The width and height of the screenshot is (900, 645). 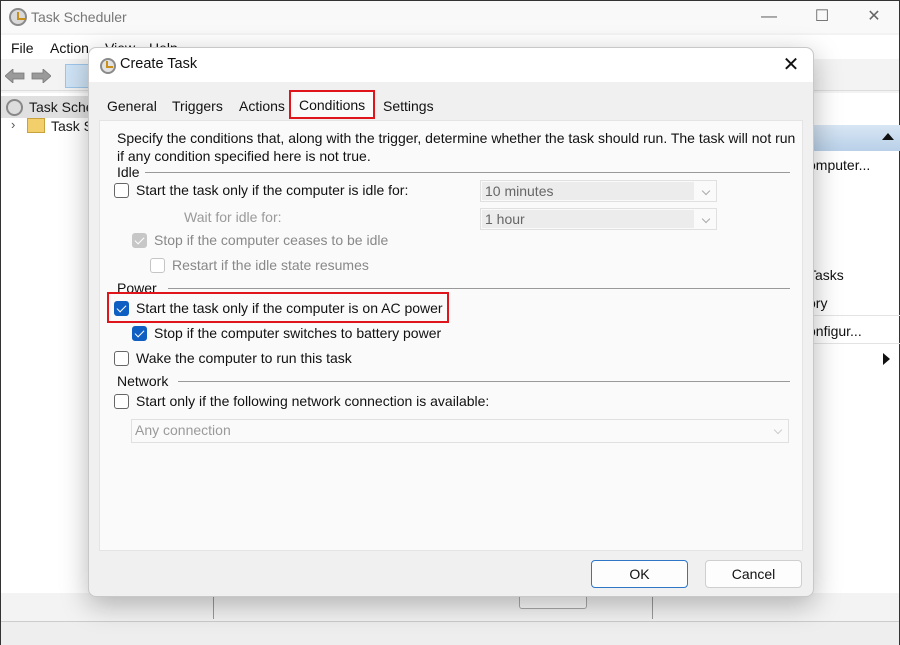 What do you see at coordinates (851, 138) in the screenshot?
I see `actions-pane-header` at bounding box center [851, 138].